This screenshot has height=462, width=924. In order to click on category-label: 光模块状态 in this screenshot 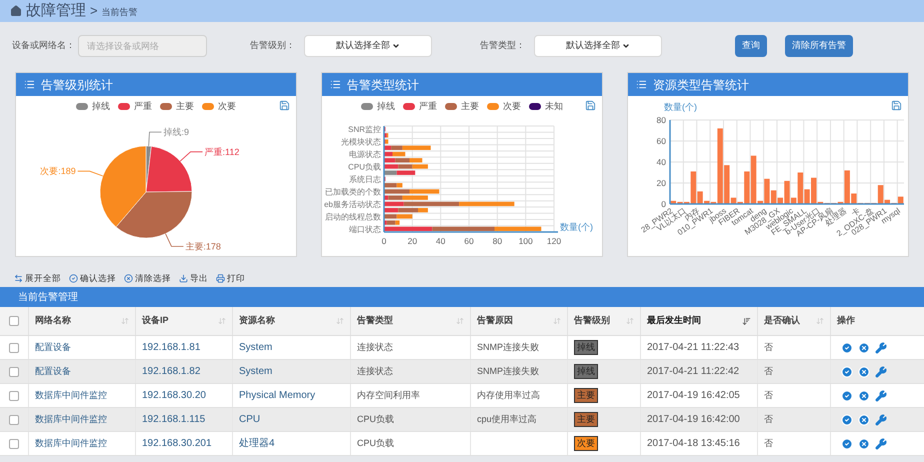, I will do `click(361, 141)`.